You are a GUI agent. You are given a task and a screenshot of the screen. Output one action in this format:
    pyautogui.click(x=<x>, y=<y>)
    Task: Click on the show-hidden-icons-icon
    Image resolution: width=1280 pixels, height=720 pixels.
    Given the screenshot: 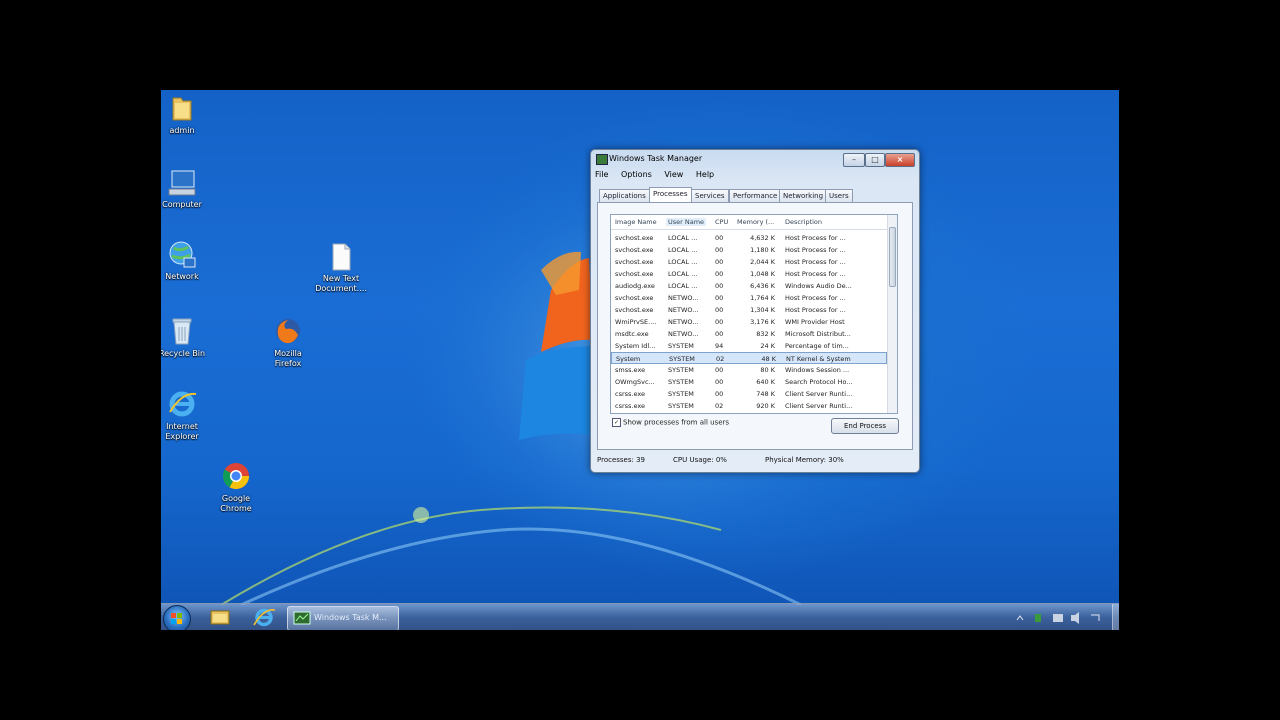 What is the action you would take?
    pyautogui.click(x=1020, y=618)
    